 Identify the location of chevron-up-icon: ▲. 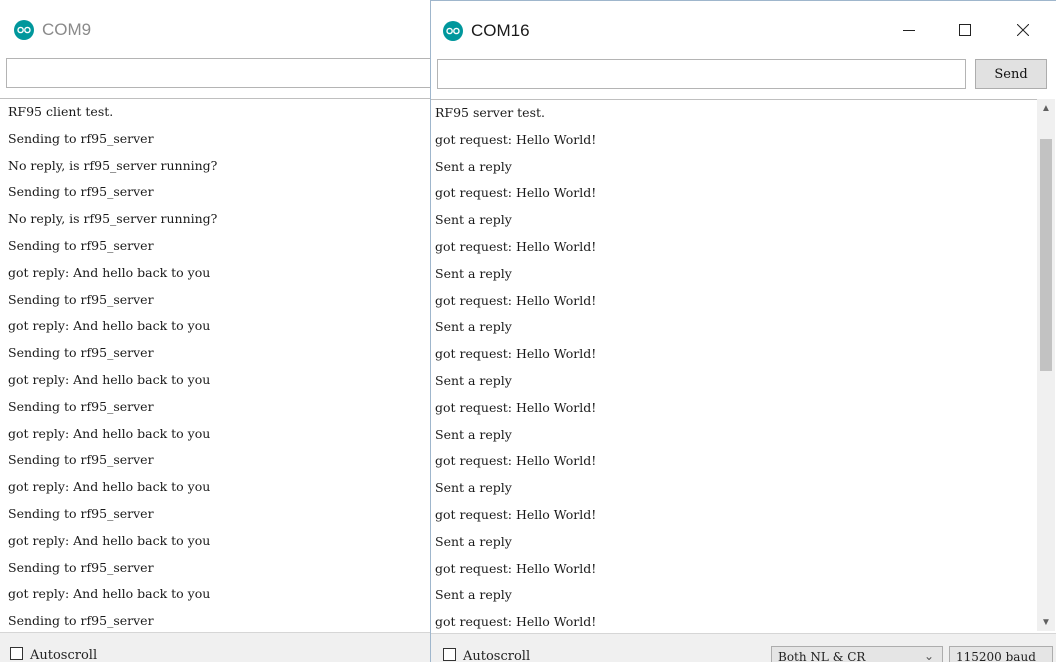
(1046, 108).